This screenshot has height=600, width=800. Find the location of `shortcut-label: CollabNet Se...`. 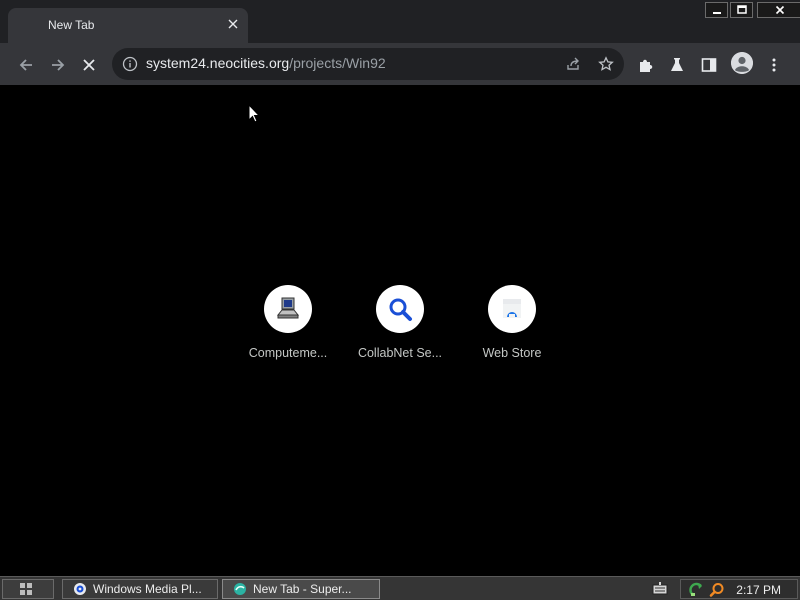

shortcut-label: CollabNet Se... is located at coordinates (400, 353).